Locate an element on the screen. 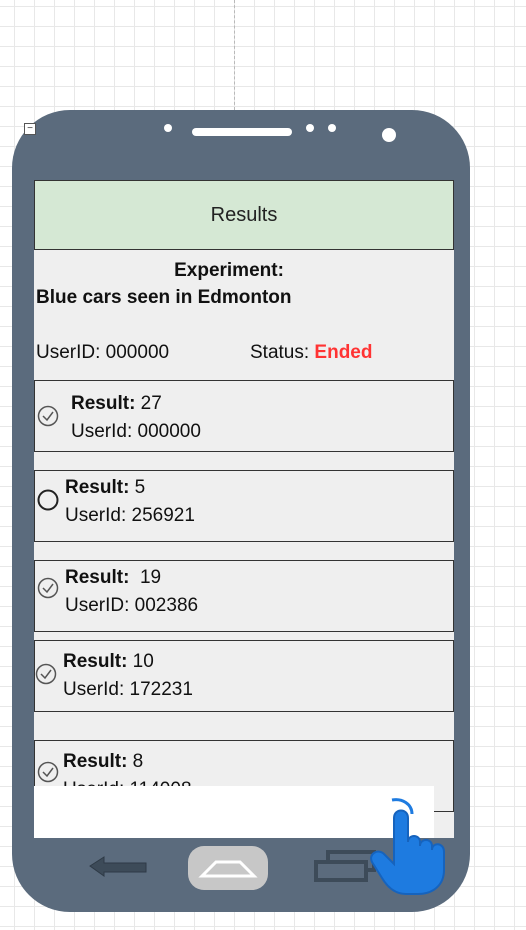  result-line: Result: 5 is located at coordinates (105, 488).